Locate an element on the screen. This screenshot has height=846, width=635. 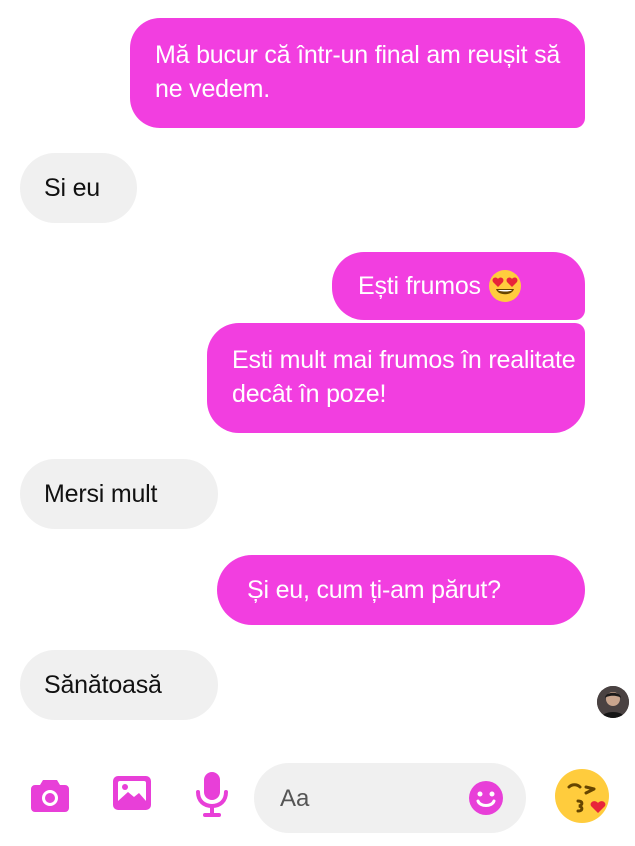
voice-message-button is located at coordinates (212, 794).